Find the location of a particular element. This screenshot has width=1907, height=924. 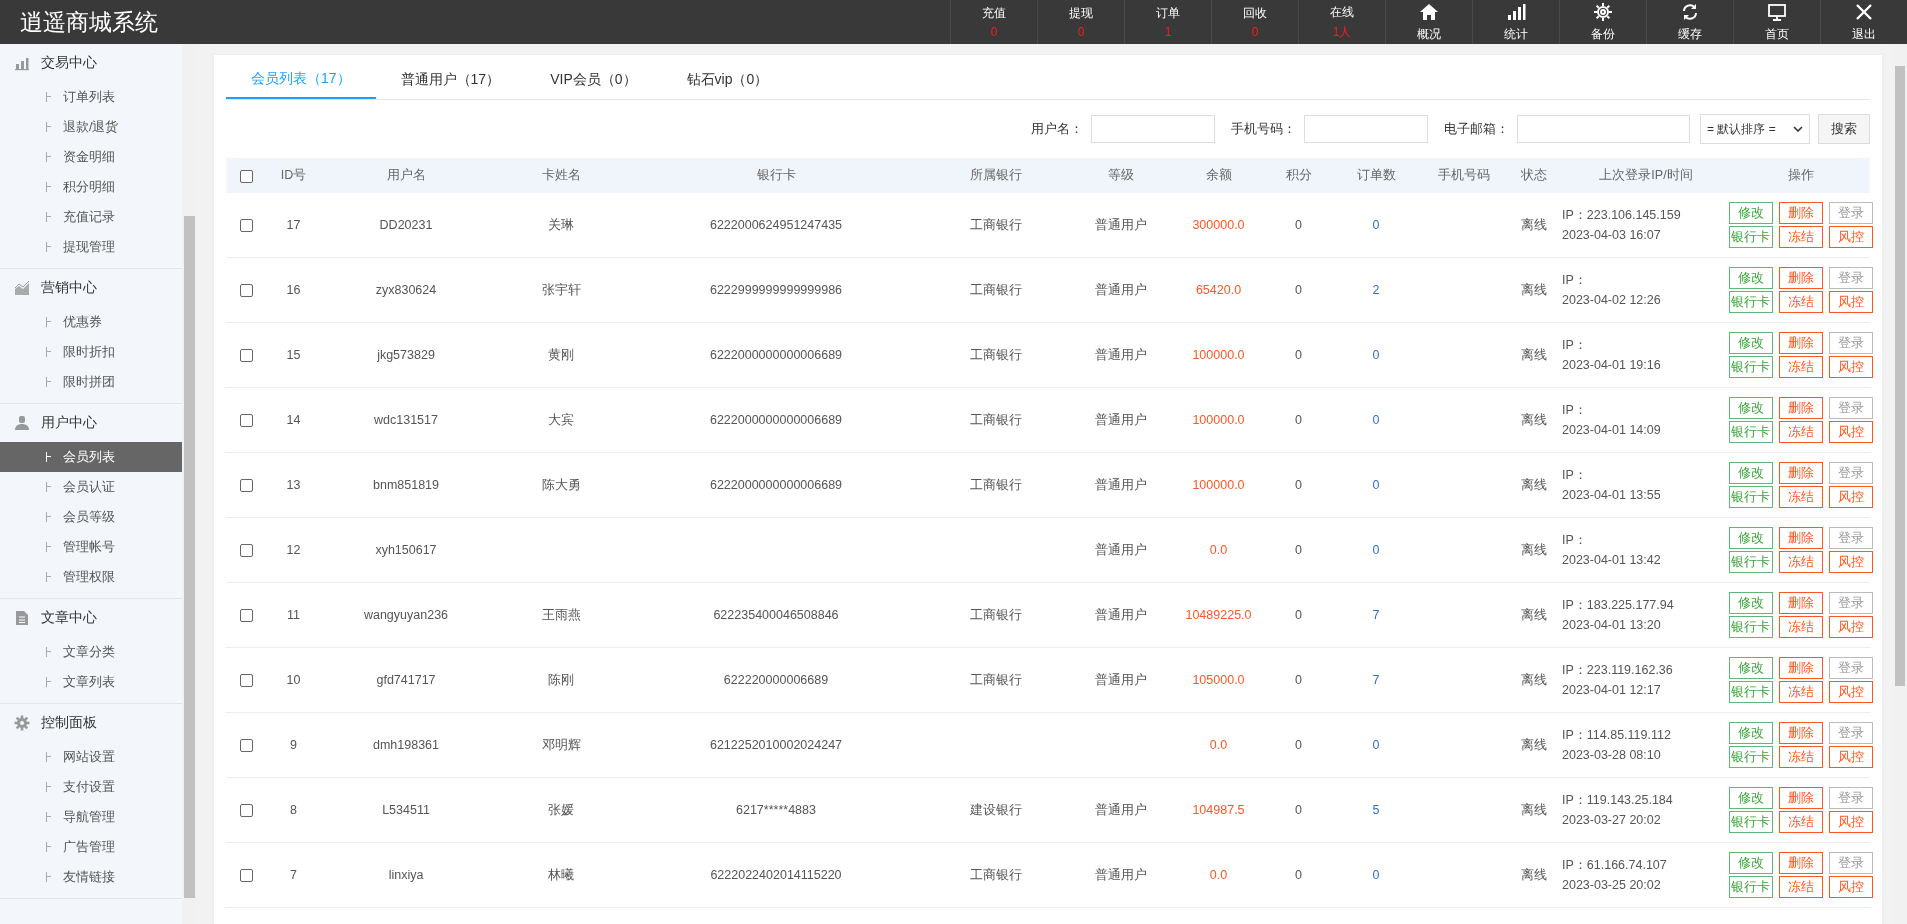

sidebar-item: 限时拼团 is located at coordinates (91, 382).